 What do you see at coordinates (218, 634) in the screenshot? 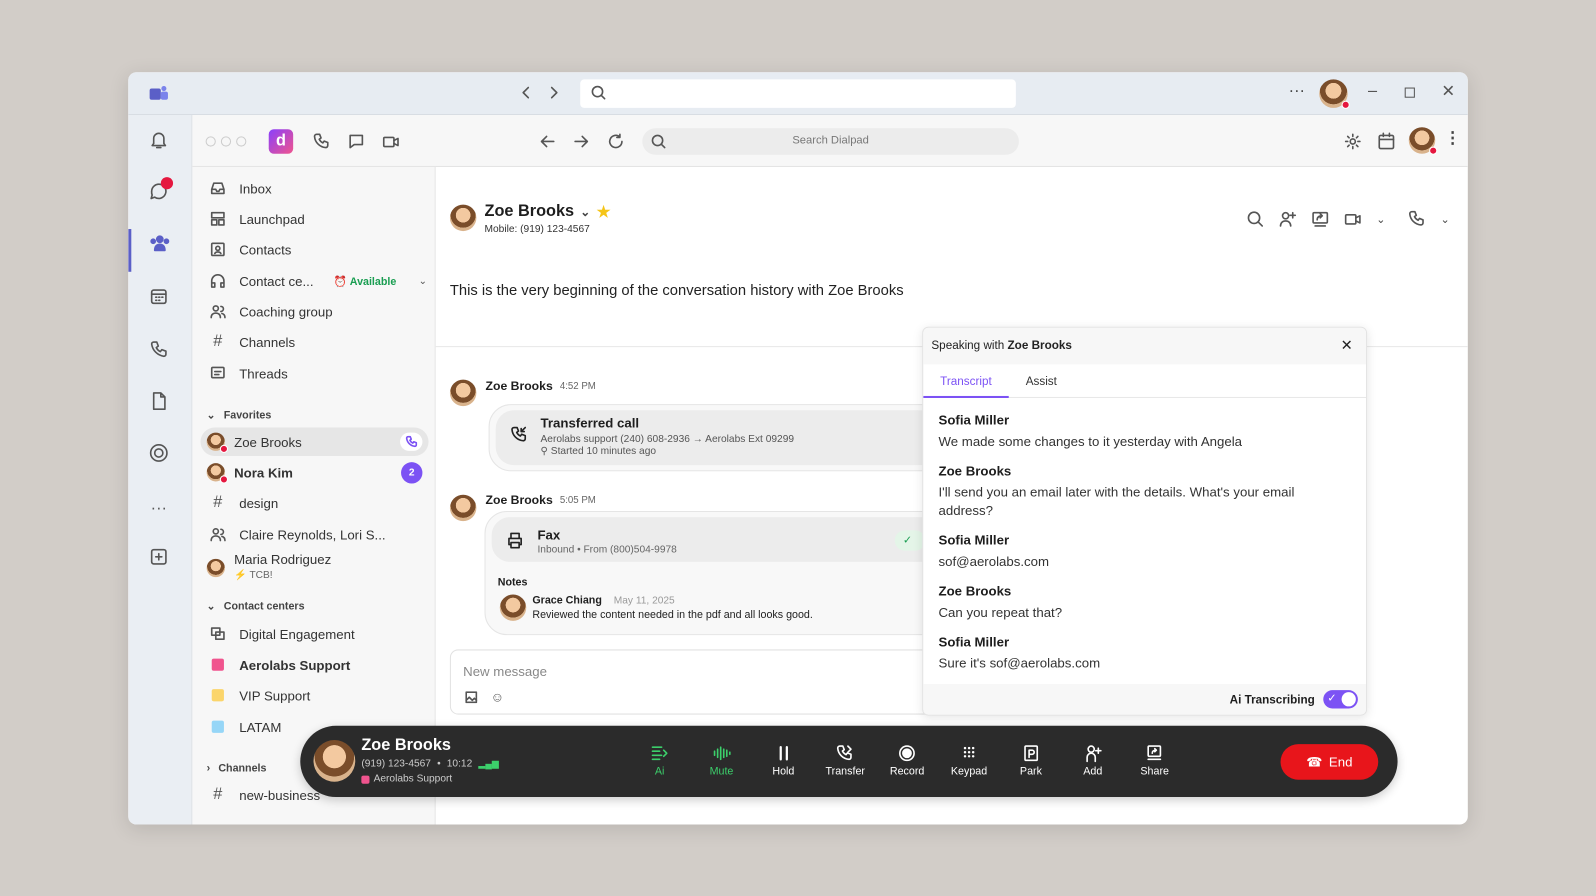
I see `chat-bubbles-icon` at bounding box center [218, 634].